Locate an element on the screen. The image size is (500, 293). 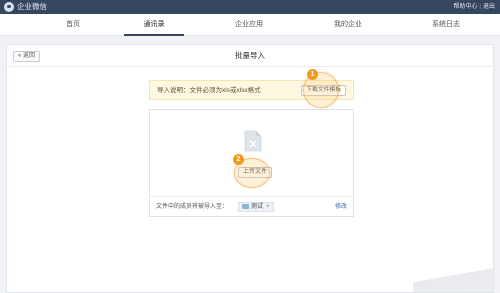
excel-file-icon is located at coordinates (253, 141).